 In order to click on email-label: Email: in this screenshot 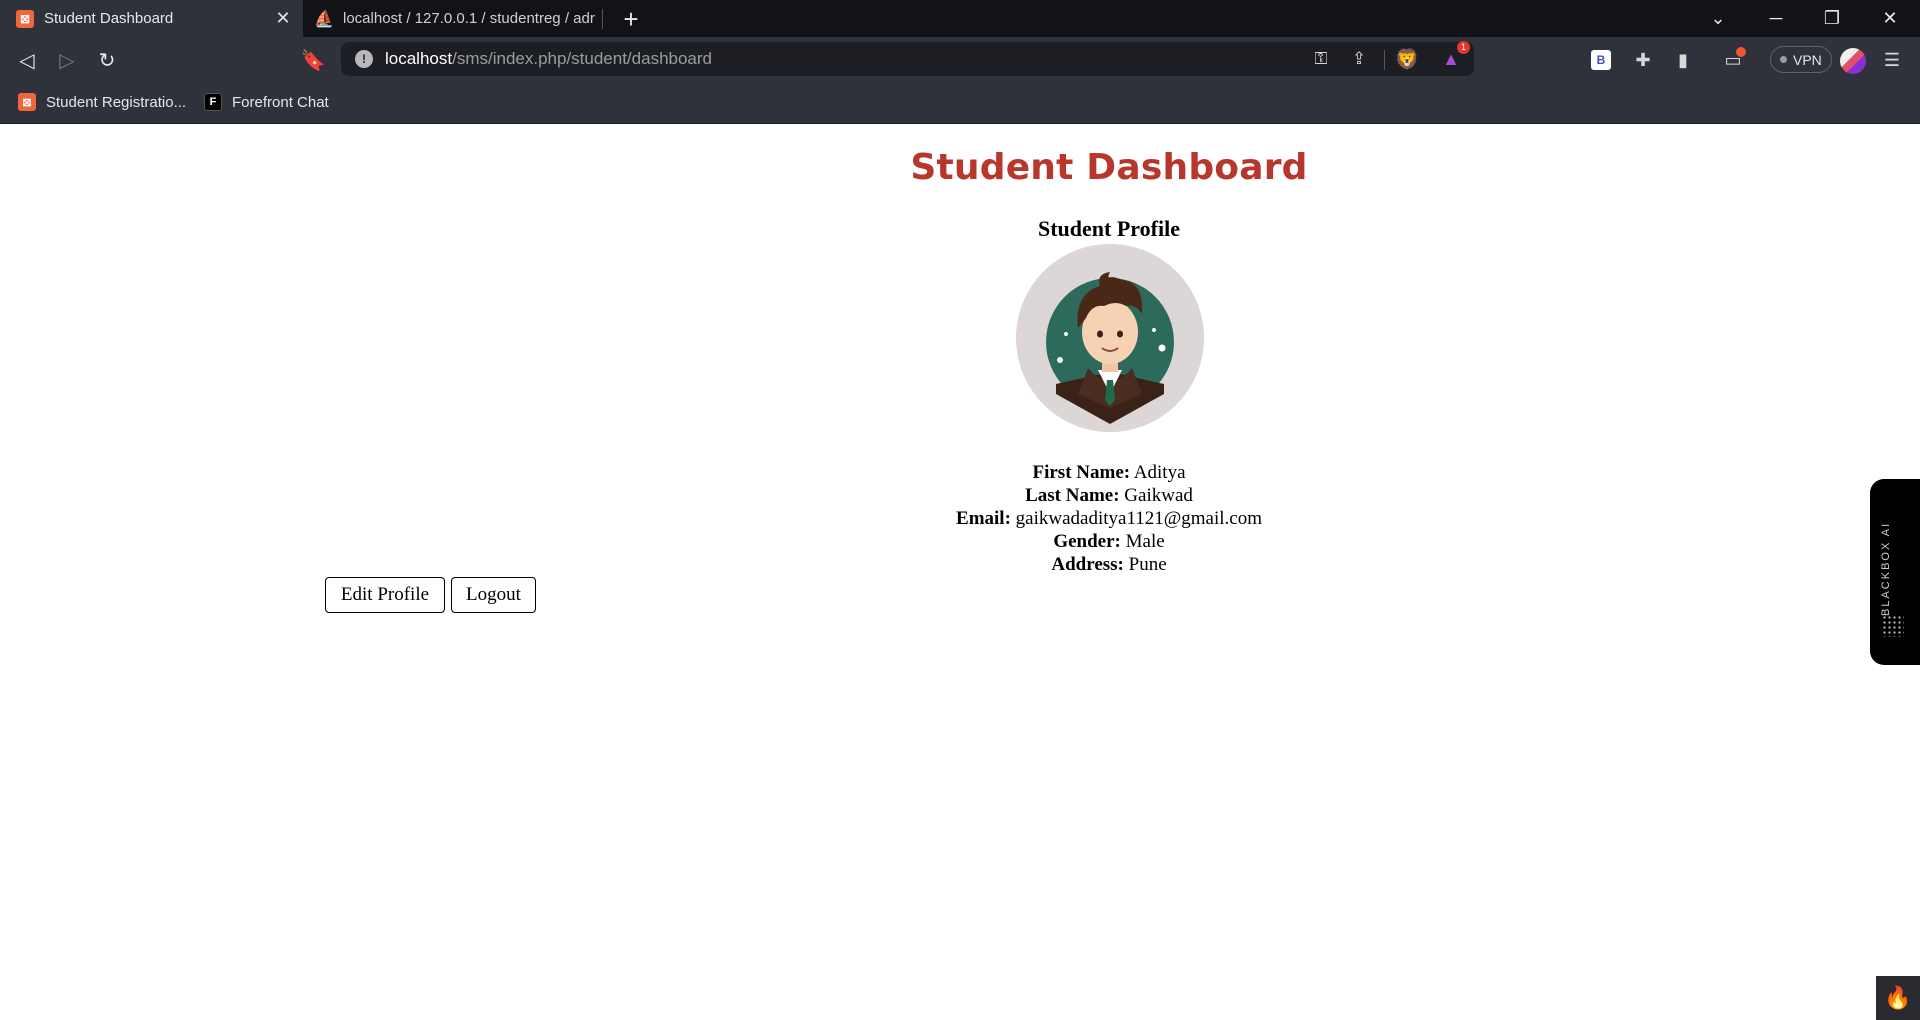, I will do `click(983, 518)`.